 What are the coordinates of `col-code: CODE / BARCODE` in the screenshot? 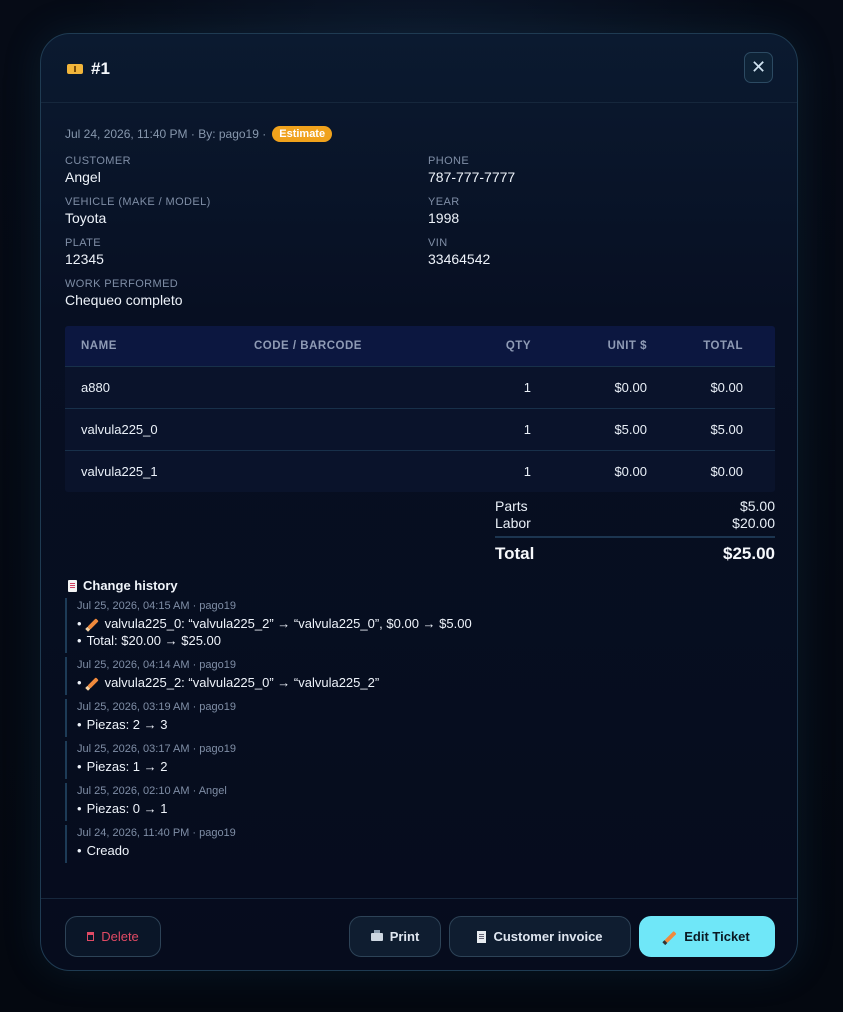 It's located at (308, 346).